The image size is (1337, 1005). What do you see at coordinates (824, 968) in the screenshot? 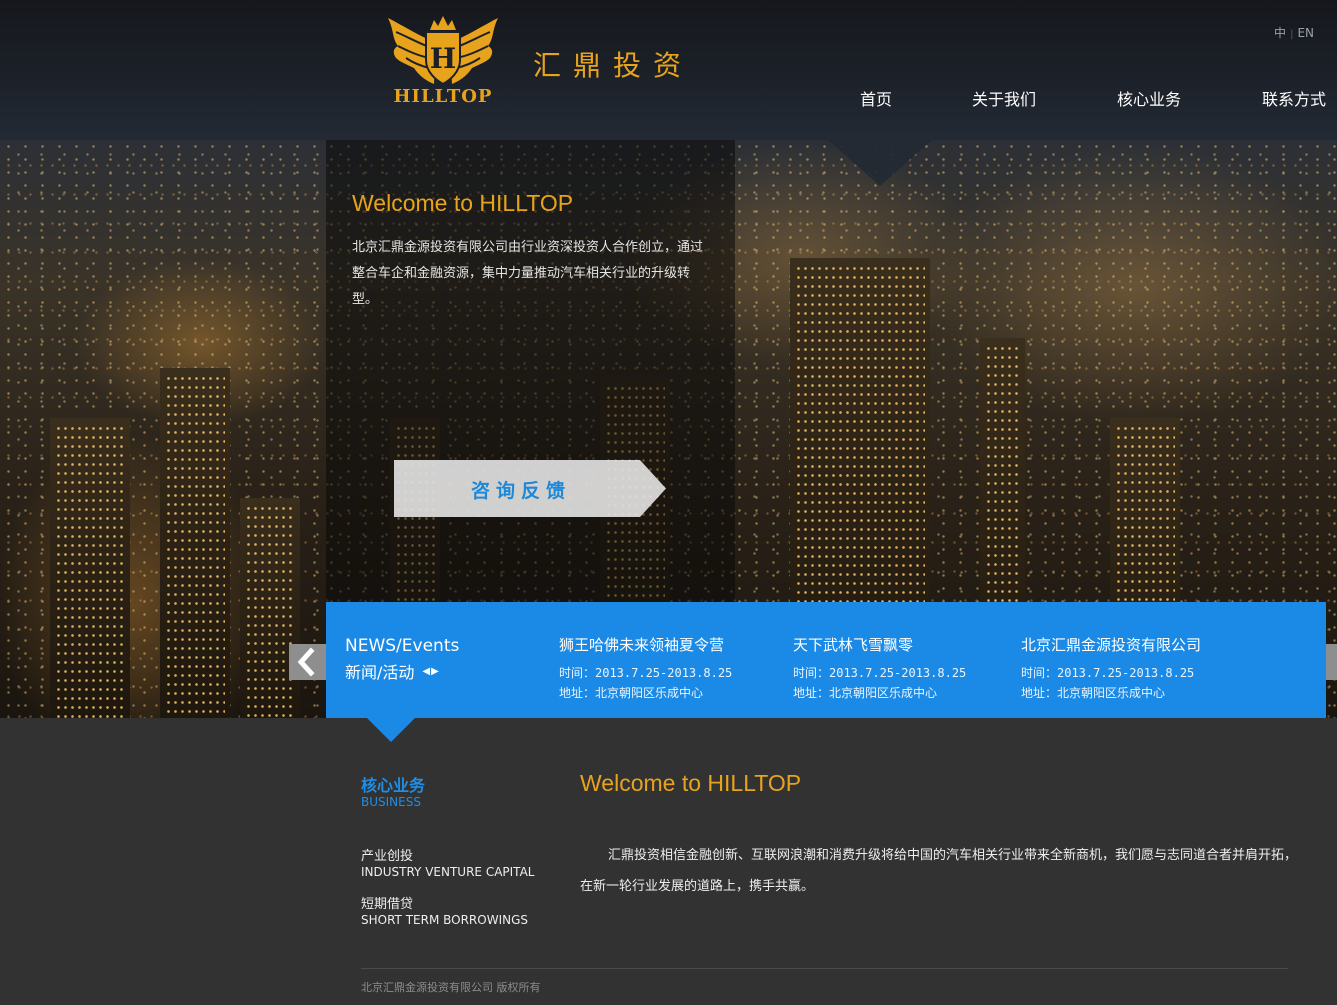
I see `footer-divider` at bounding box center [824, 968].